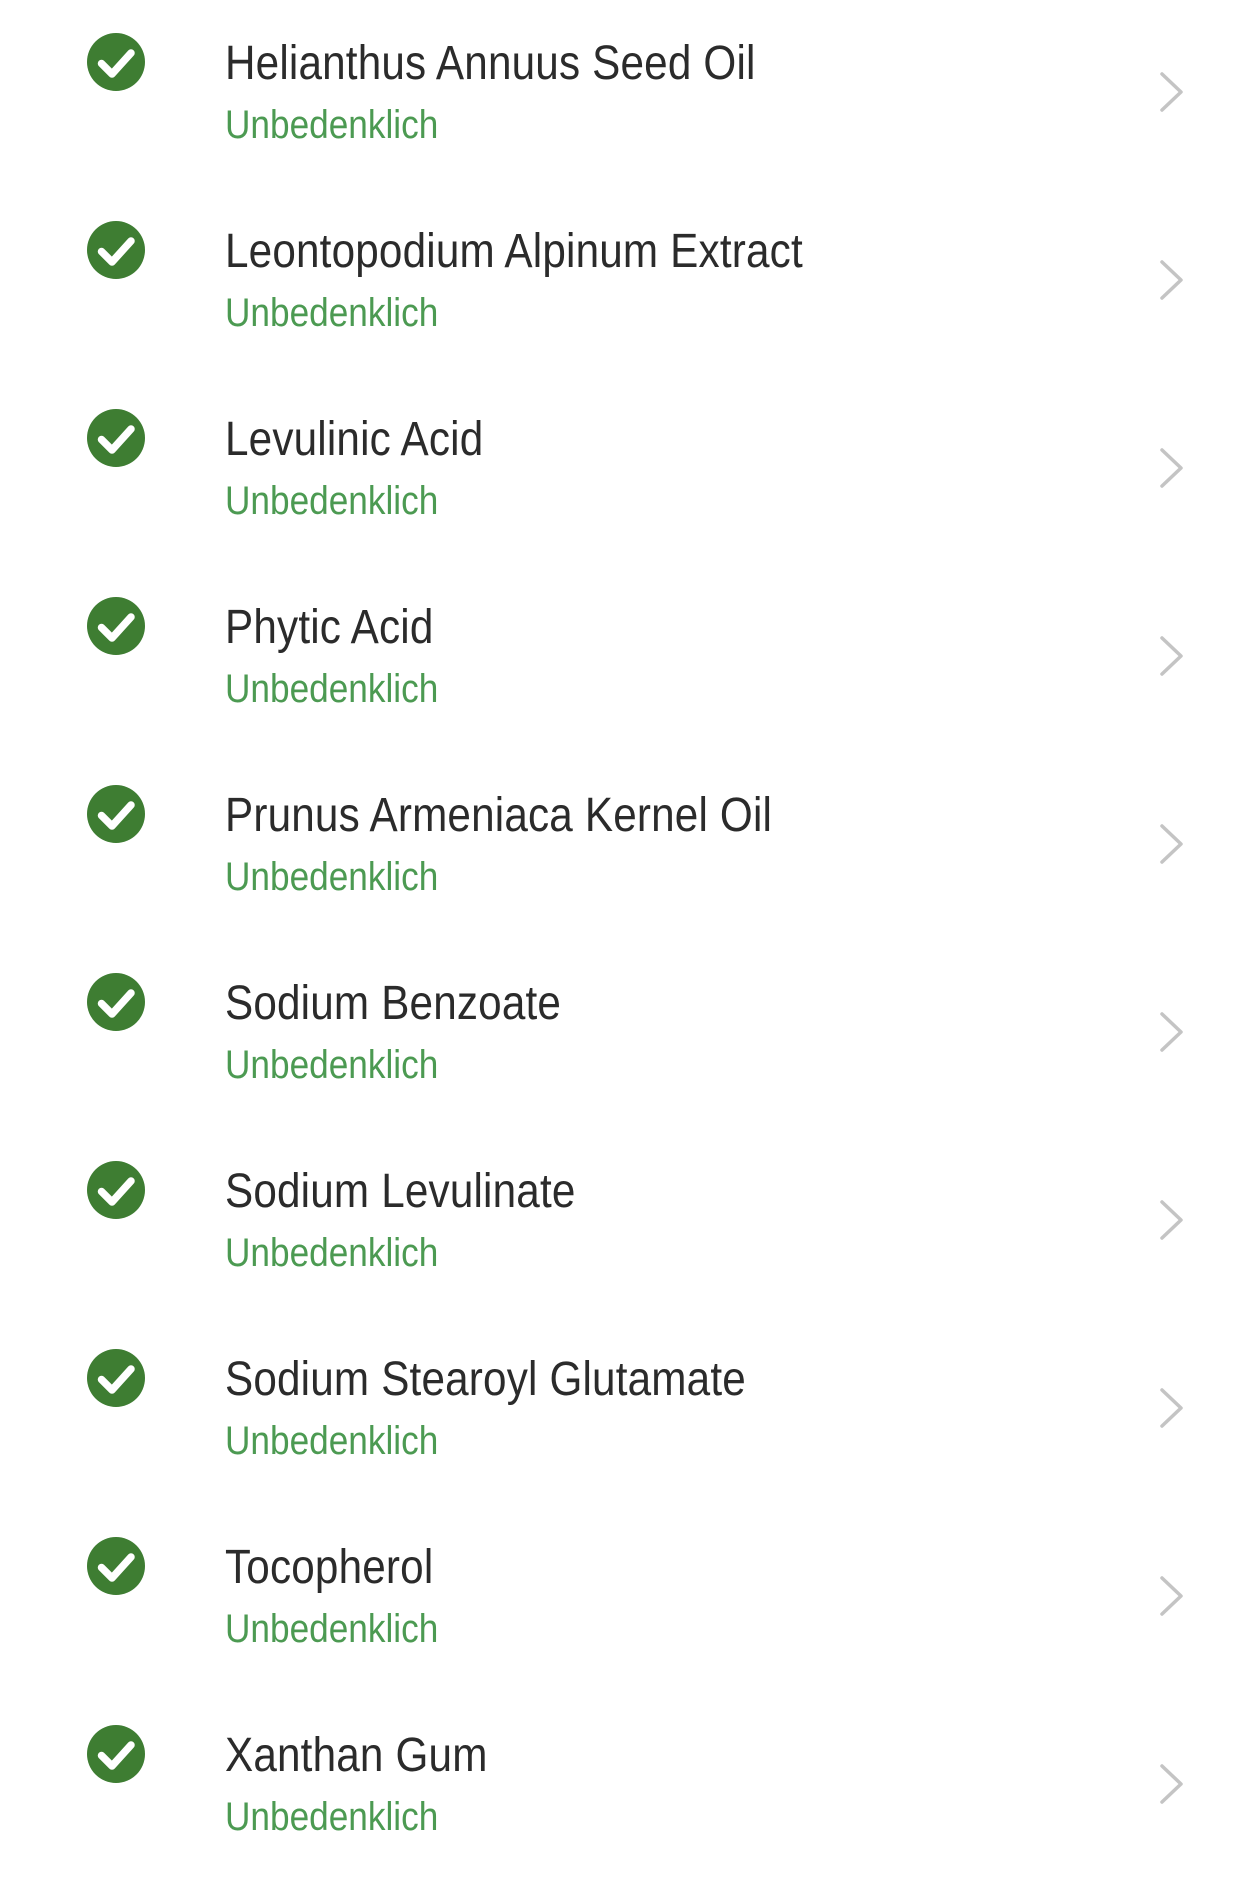 The image size is (1242, 1881). I want to click on ingredient-name: Sodium Benzoate, so click(393, 1003).